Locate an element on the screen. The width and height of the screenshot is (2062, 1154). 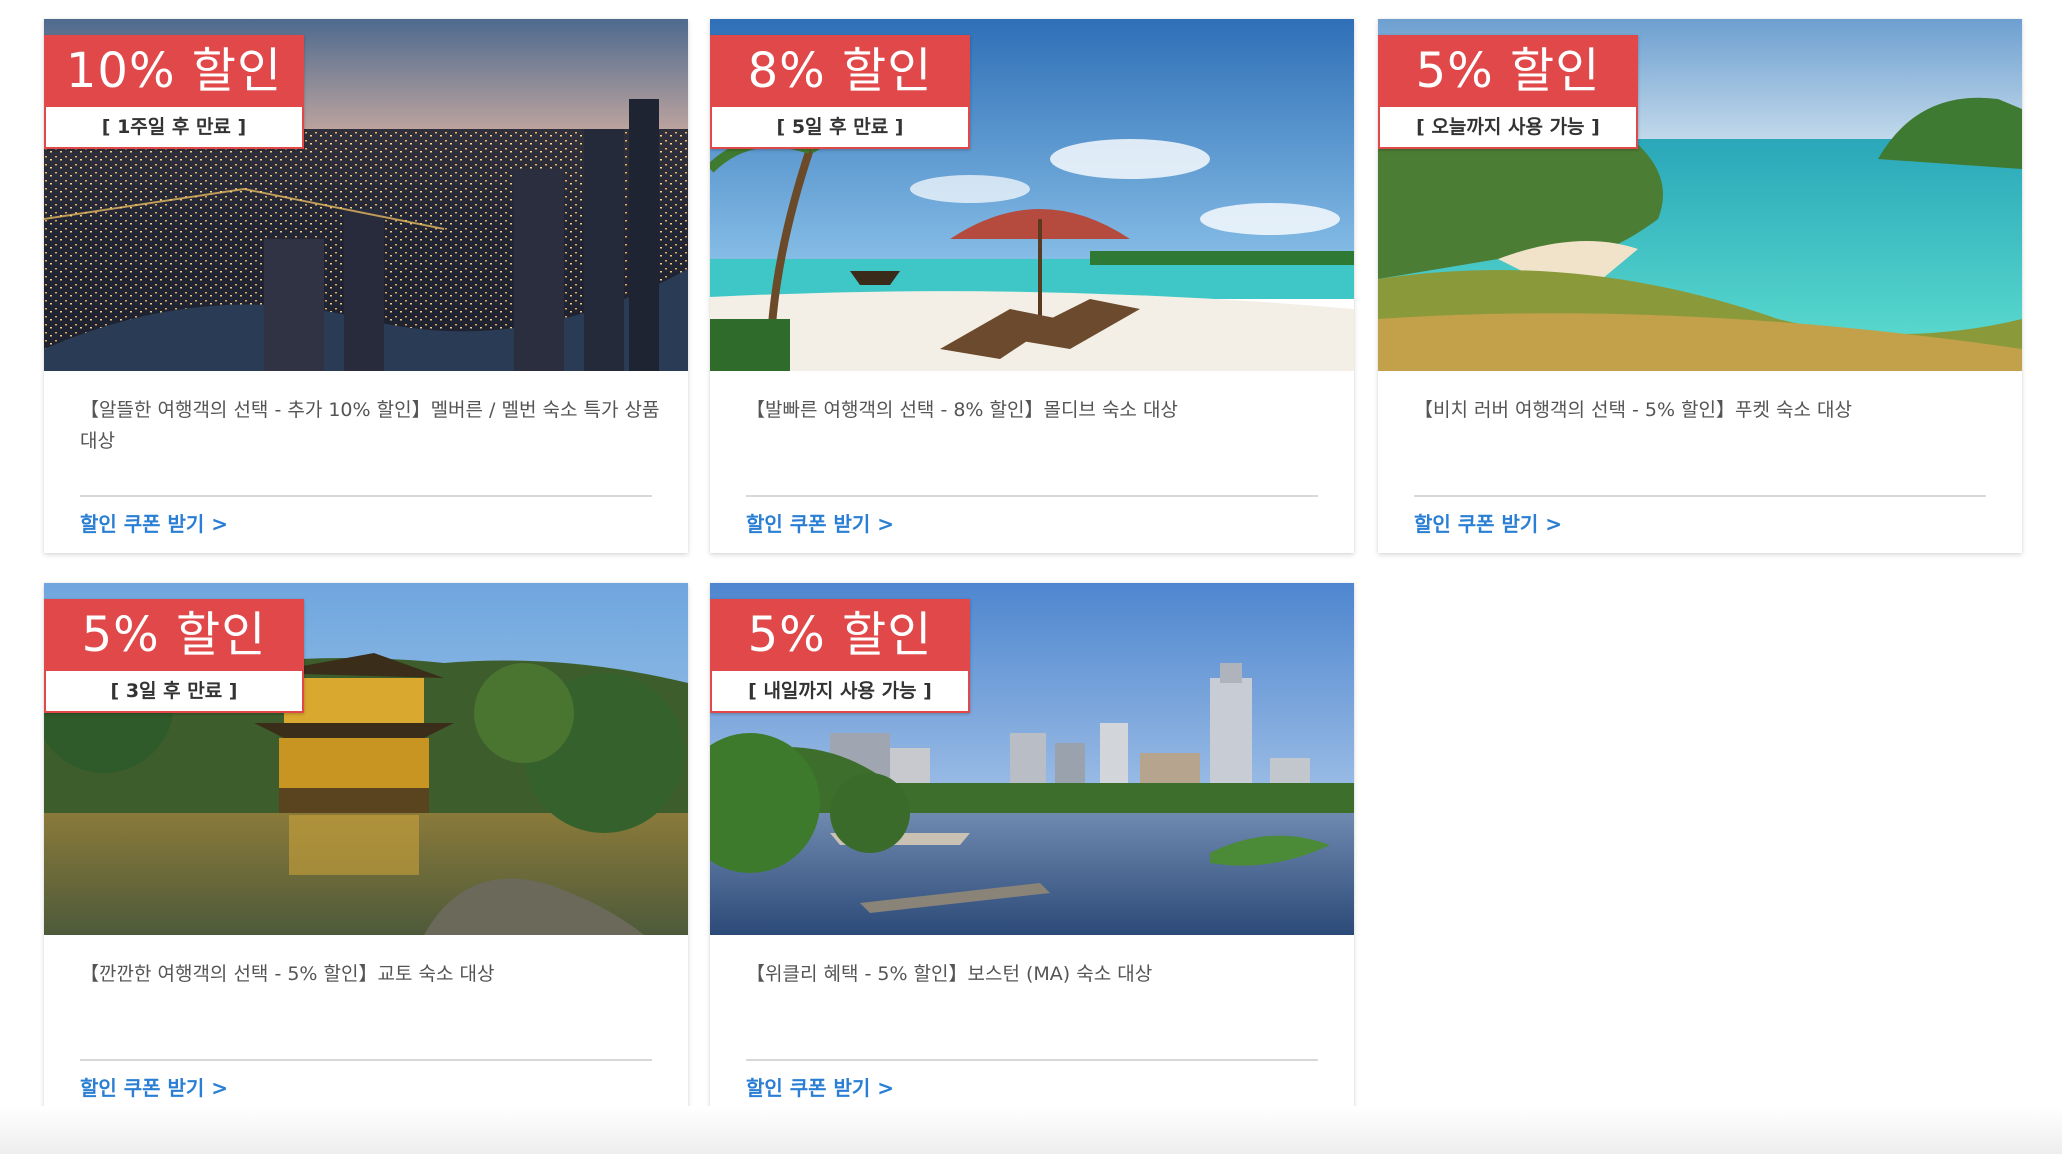
expiry-label: [ 3일 후 만료 ] is located at coordinates (174, 692).